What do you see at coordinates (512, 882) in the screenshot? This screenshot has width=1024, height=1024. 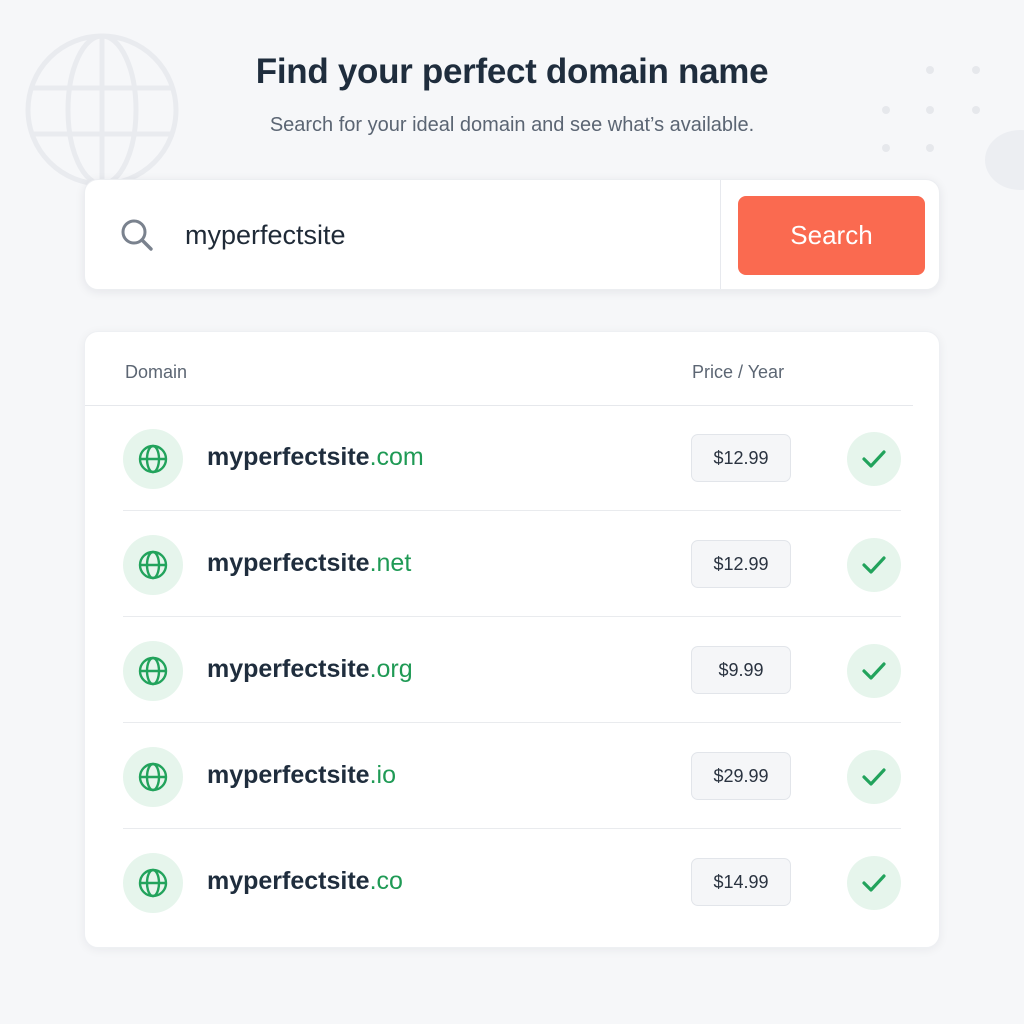 I see `table-row: myperfectsite.co $14.99` at bounding box center [512, 882].